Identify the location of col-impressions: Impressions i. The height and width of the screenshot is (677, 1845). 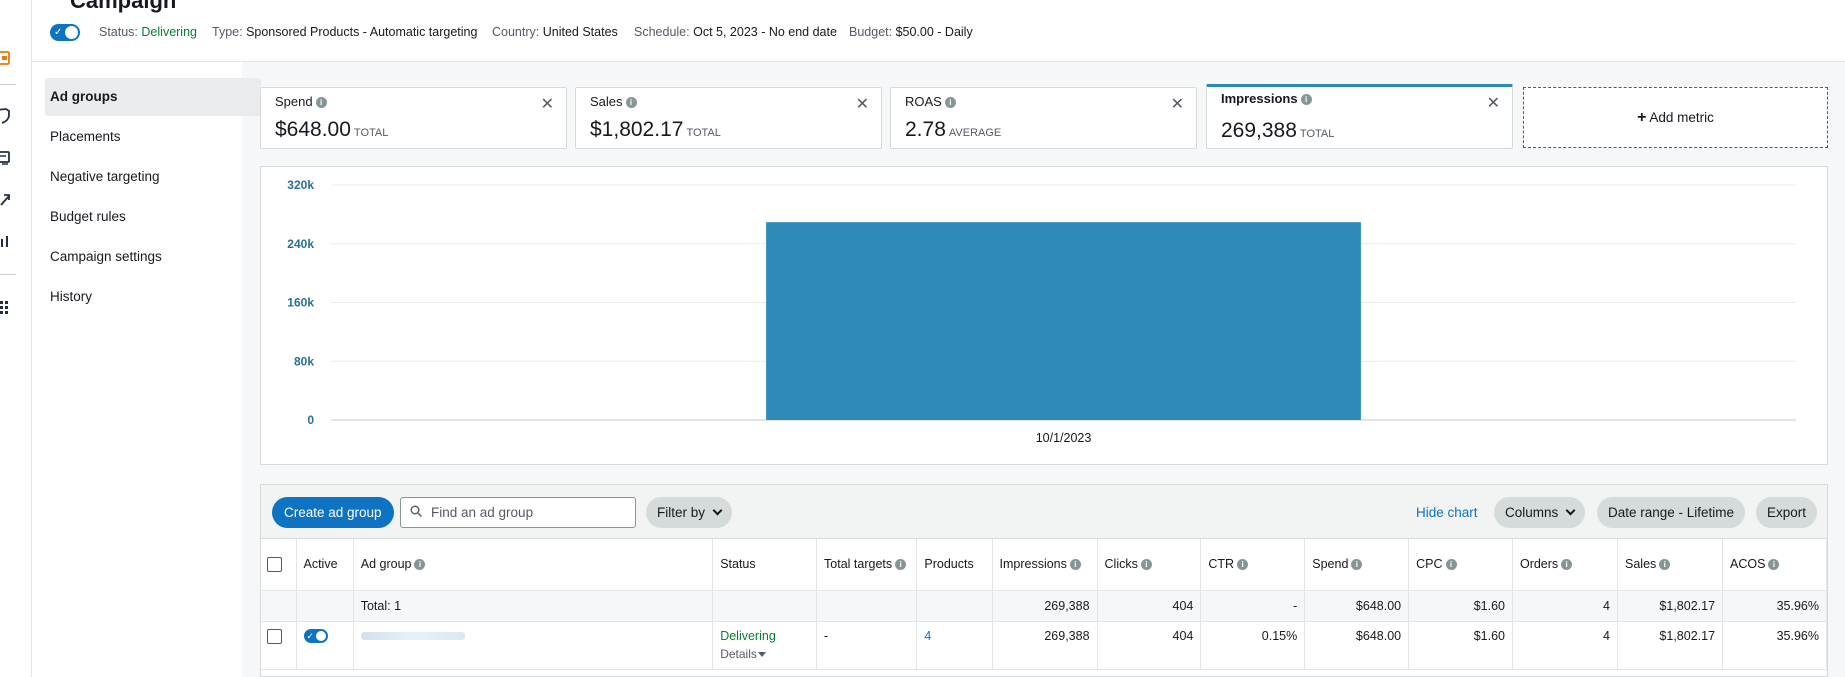
(1045, 565).